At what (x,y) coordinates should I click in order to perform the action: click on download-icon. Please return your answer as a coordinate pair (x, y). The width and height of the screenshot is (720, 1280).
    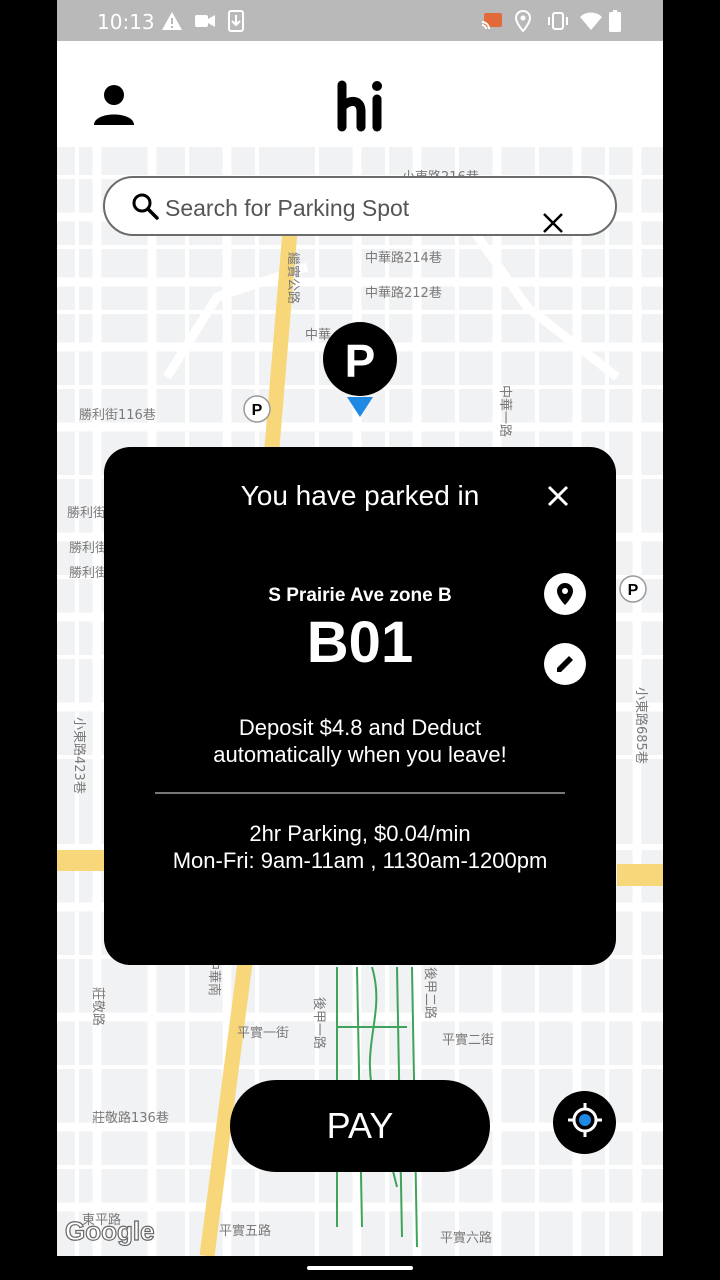
    Looking at the image, I should click on (236, 21).